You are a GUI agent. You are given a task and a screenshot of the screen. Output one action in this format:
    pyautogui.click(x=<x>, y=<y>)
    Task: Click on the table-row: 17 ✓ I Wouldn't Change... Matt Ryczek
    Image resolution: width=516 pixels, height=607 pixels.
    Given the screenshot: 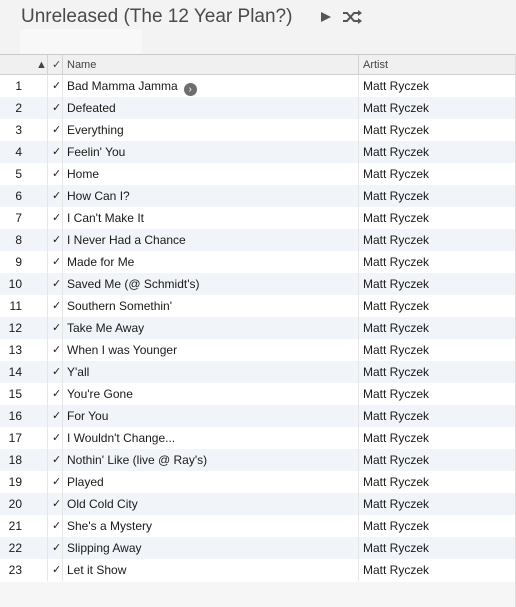 What is the action you would take?
    pyautogui.click(x=258, y=438)
    